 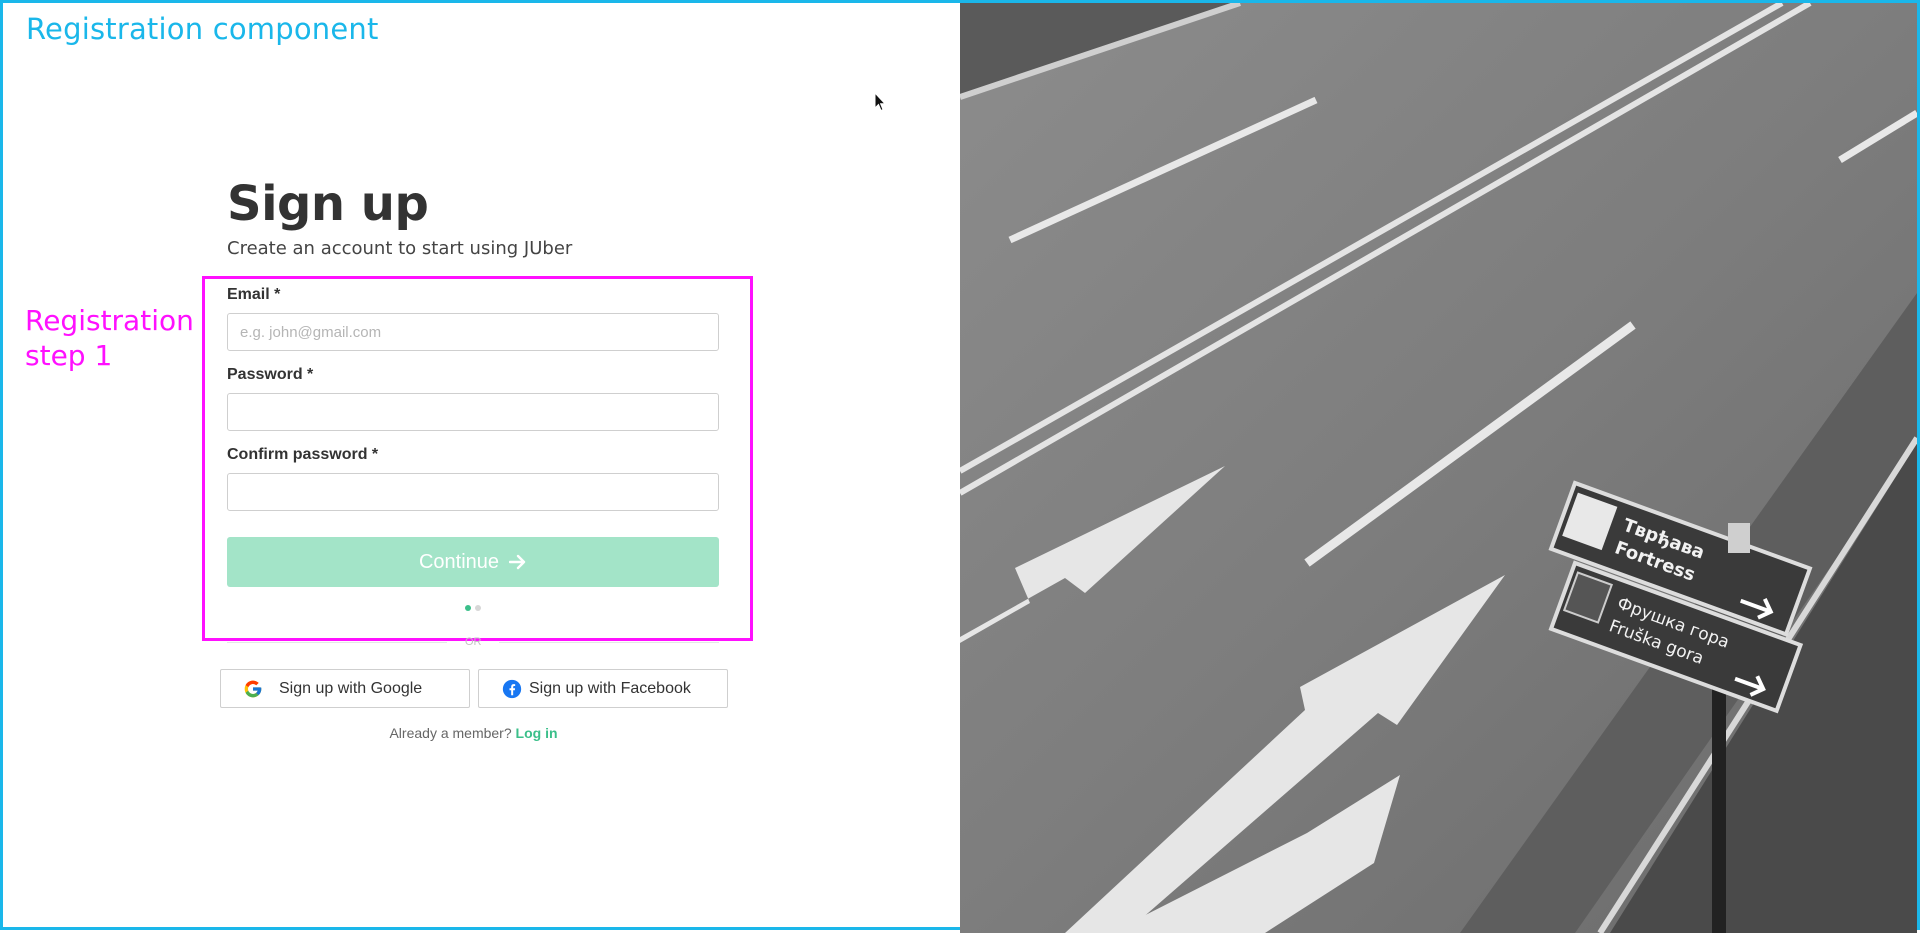 I want to click on google-signup-label: Sign up with Google, so click(x=351, y=688).